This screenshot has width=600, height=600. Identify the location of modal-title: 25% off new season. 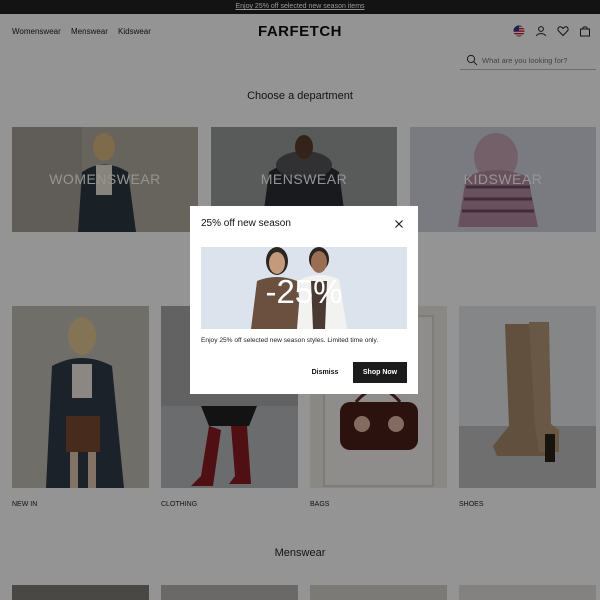
(246, 223).